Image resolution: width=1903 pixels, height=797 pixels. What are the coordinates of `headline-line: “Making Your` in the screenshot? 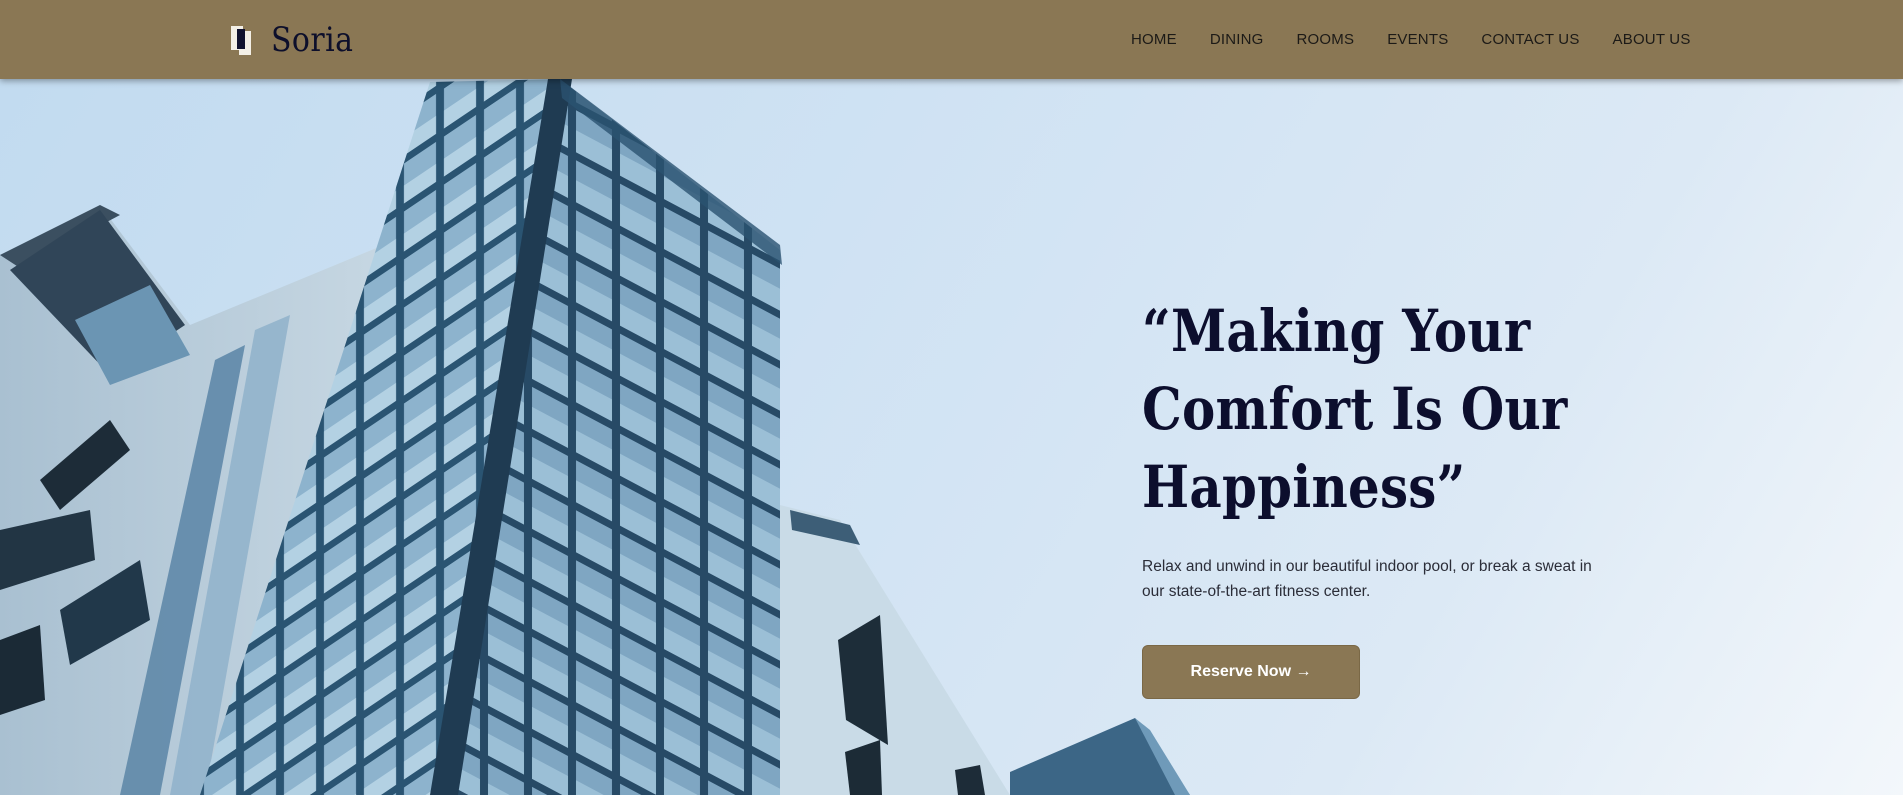 It's located at (1336, 331).